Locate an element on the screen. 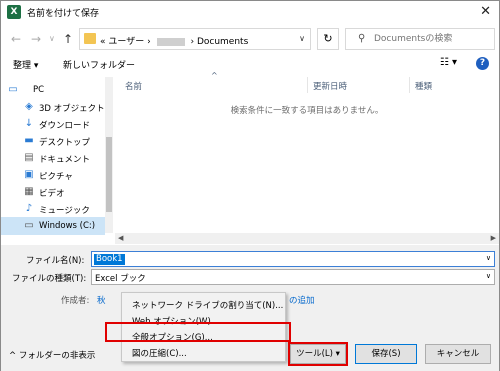  filename-value: Book1 is located at coordinates (109, 259).